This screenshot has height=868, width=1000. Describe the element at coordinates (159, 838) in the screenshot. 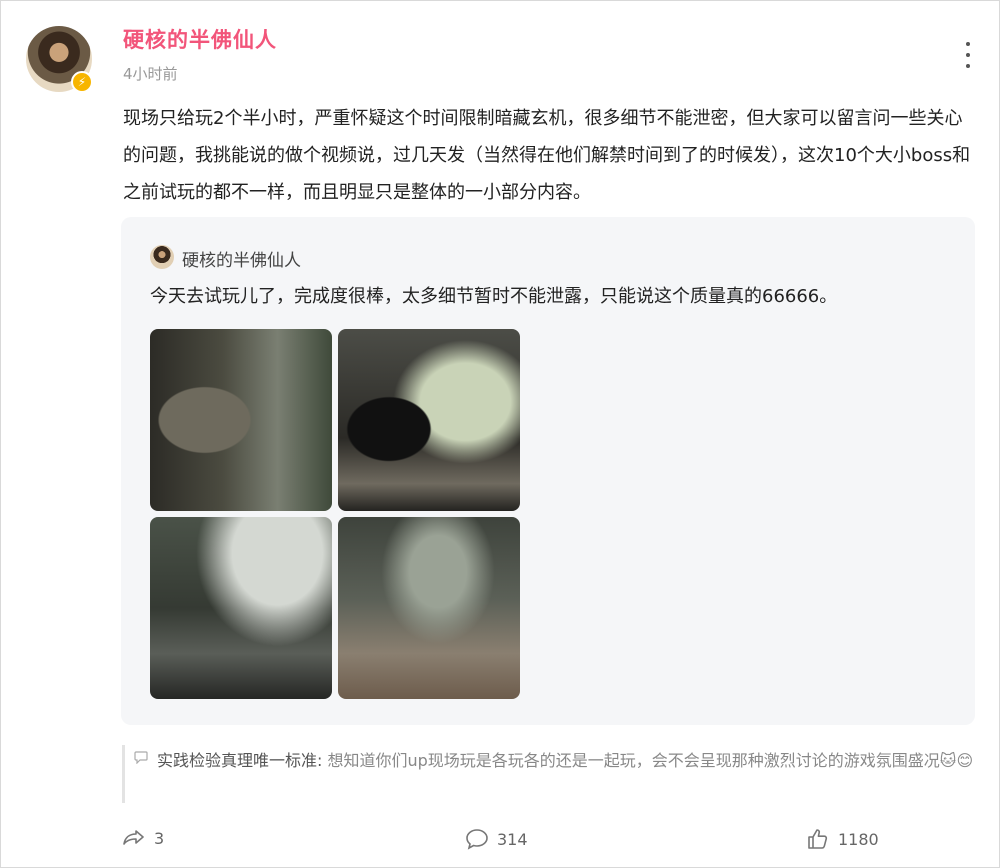

I see `share-count: 3` at that location.